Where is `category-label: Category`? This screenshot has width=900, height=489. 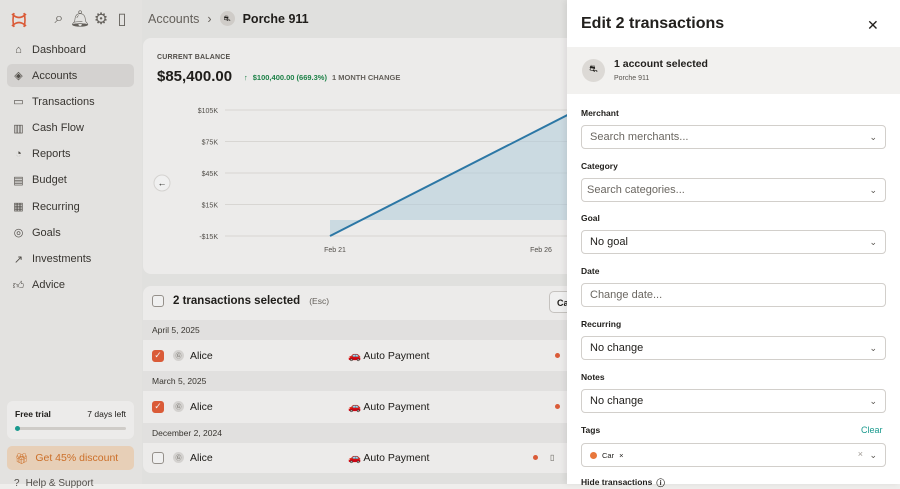
category-label: Category is located at coordinates (599, 166).